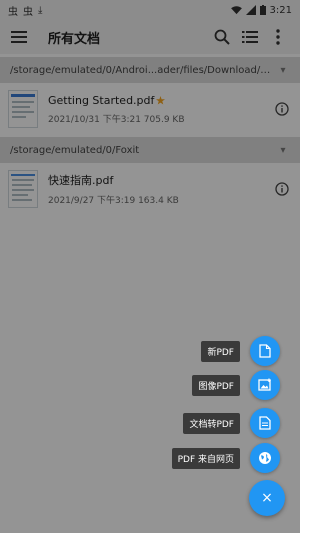 The width and height of the screenshot is (320, 533). Describe the element at coordinates (216, 385) in the screenshot. I see `fab-label: 图像PDF` at that location.